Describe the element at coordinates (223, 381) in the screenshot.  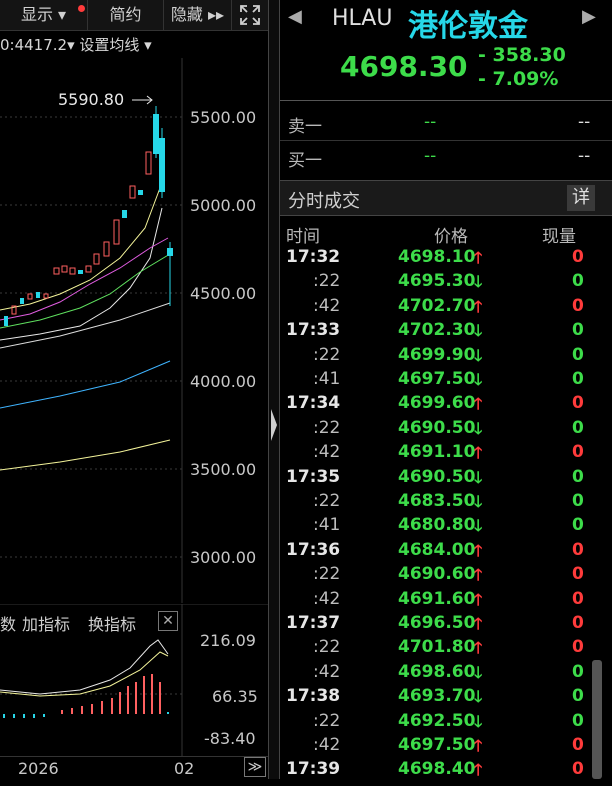
I see `price-axis-label: 4000.00` at that location.